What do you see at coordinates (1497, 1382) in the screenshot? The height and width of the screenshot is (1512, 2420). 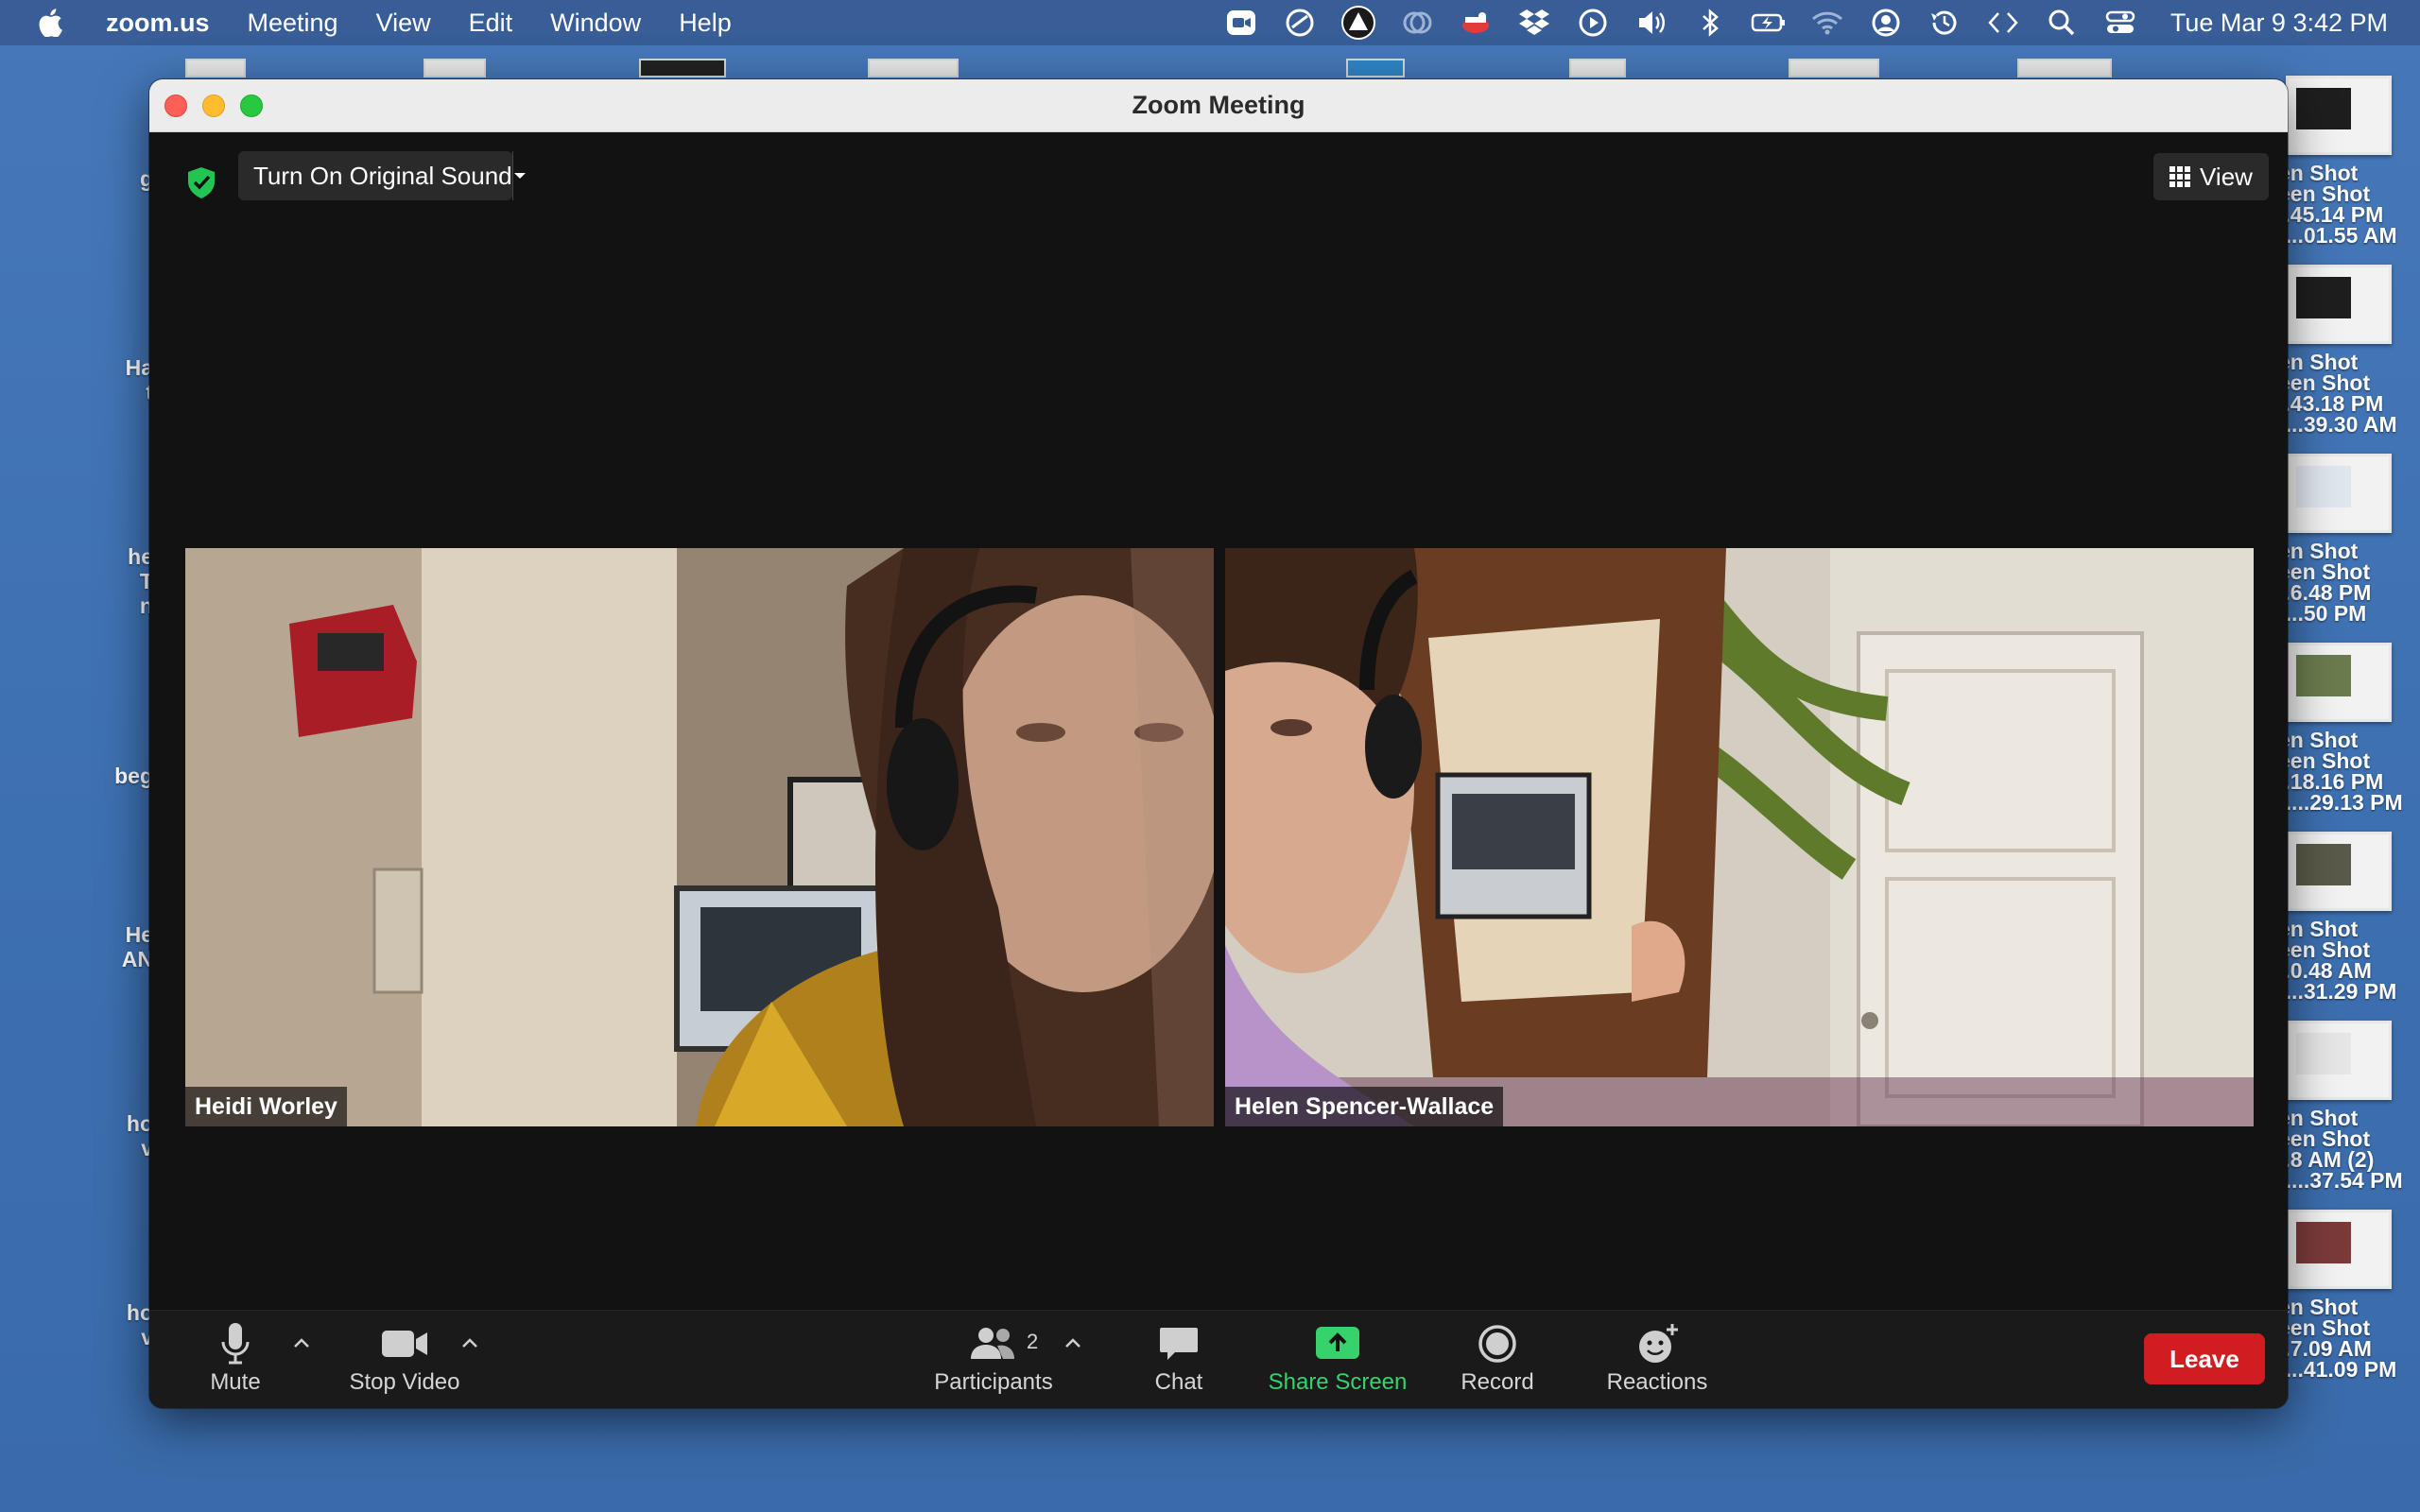 I see `record-label: Record` at bounding box center [1497, 1382].